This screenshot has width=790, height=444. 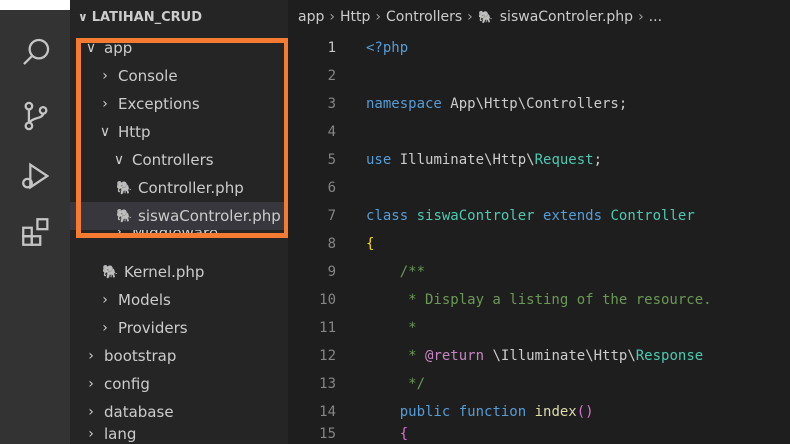 I want to click on tree-item-siswacontroler-php: 🐘 siswaControler.php, so click(x=179, y=216).